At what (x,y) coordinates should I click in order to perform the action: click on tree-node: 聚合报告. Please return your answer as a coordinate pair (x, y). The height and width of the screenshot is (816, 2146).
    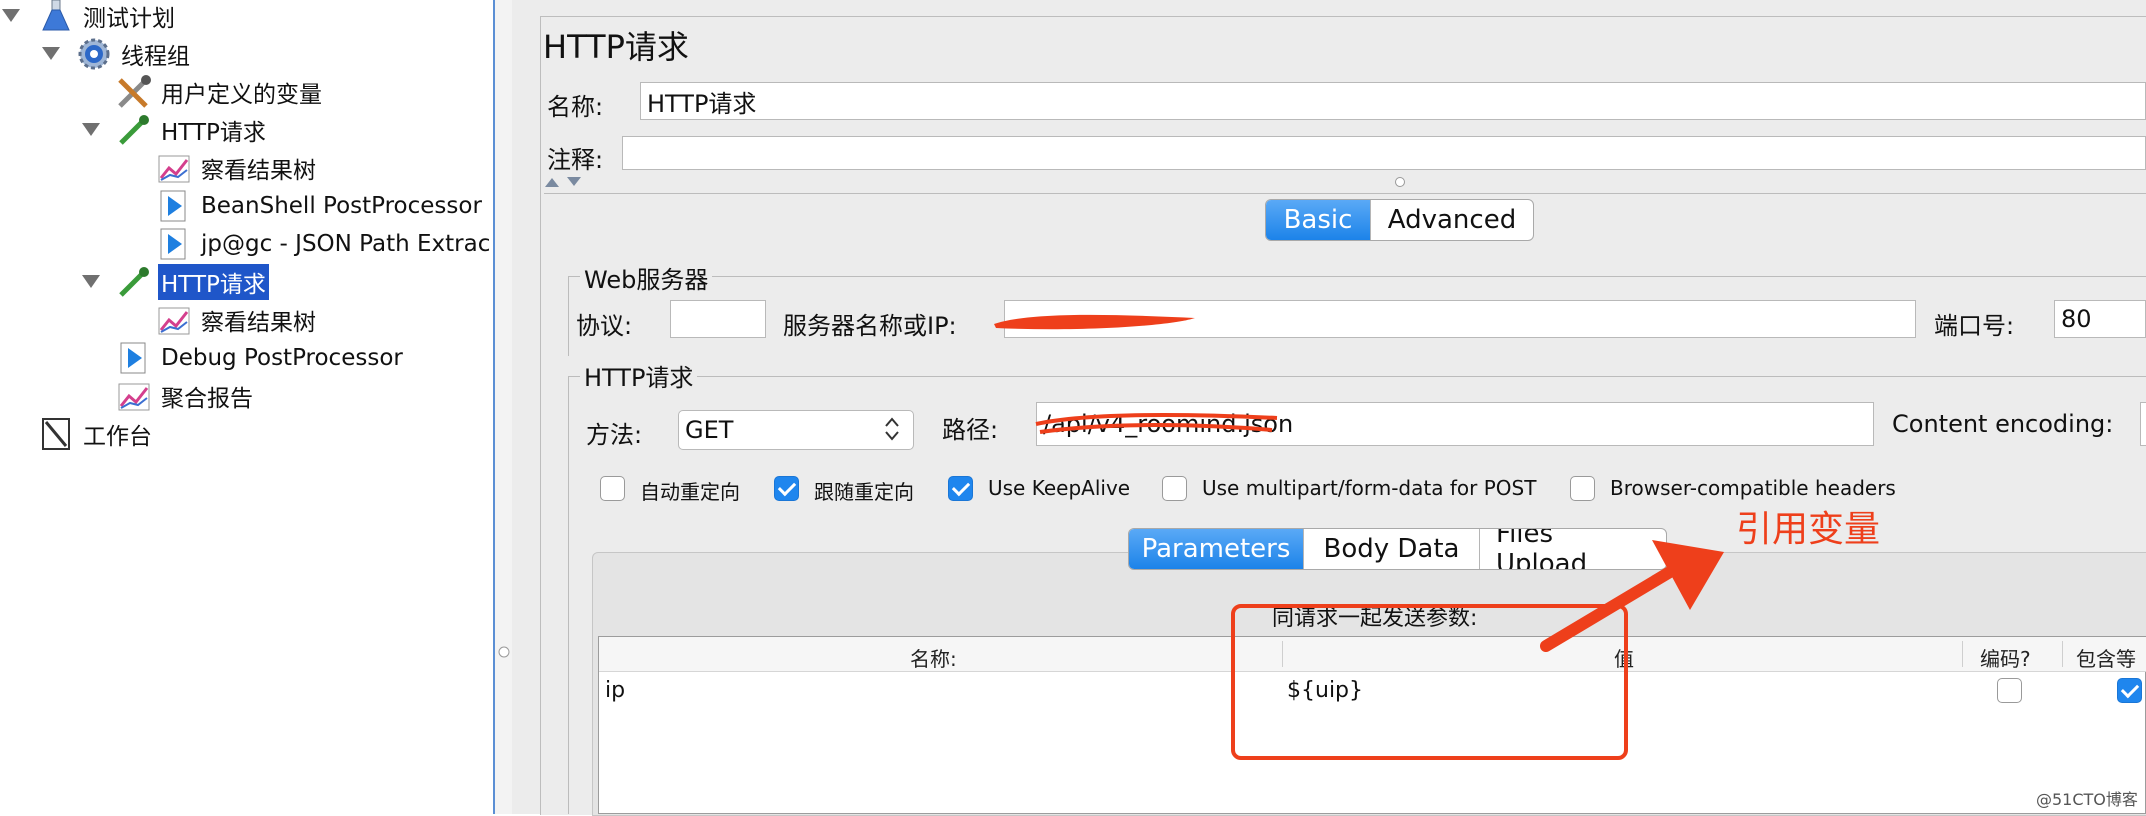
    Looking at the image, I should click on (186, 396).